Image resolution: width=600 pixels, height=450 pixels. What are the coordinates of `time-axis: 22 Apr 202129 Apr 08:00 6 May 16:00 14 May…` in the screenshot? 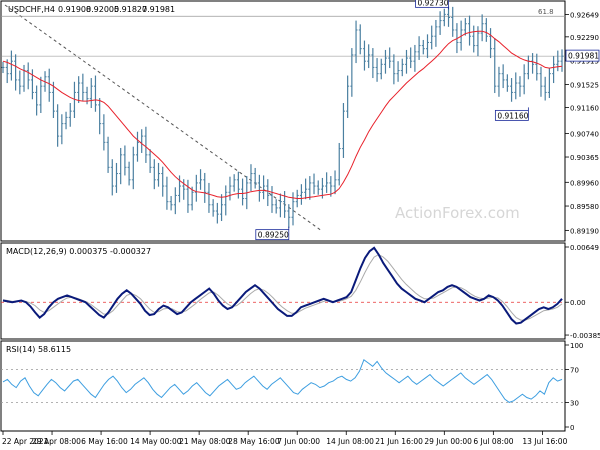 It's located at (285, 438).